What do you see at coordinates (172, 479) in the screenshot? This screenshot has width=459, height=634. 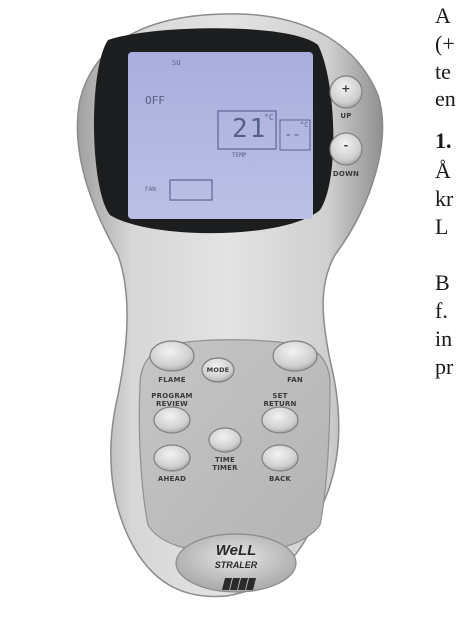 I see `ahead-label: AHEAD` at bounding box center [172, 479].